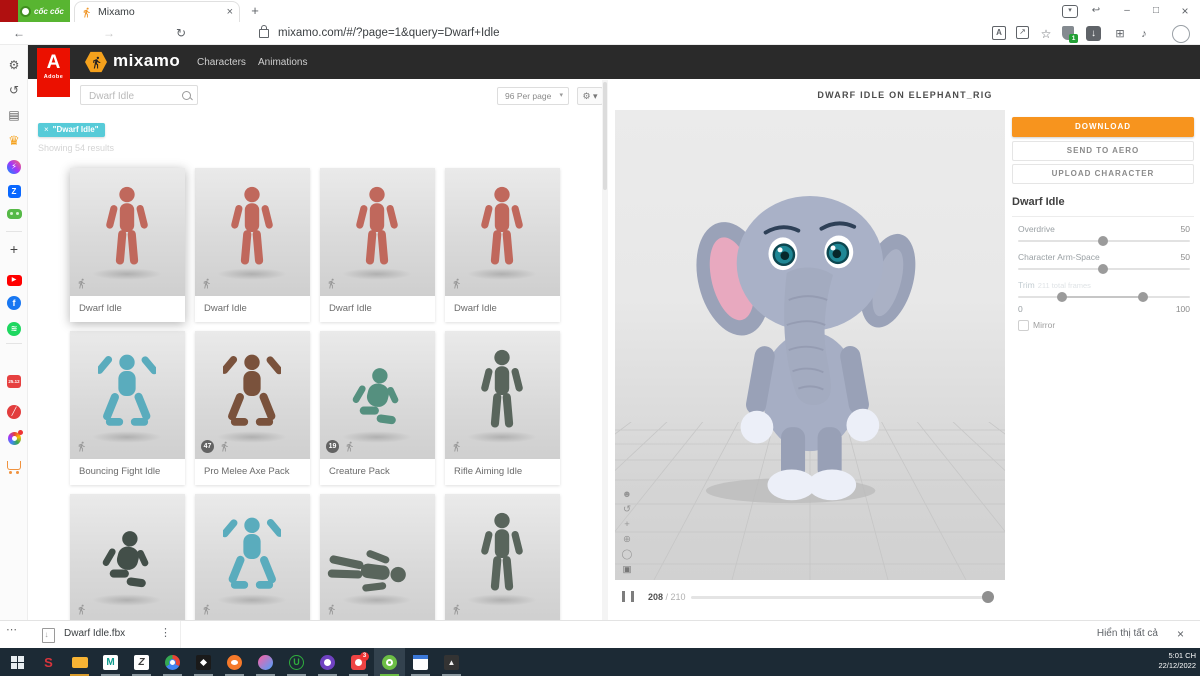  What do you see at coordinates (44, 11) in the screenshot?
I see `coc-coc-menu-button: cốc cốc` at bounding box center [44, 11].